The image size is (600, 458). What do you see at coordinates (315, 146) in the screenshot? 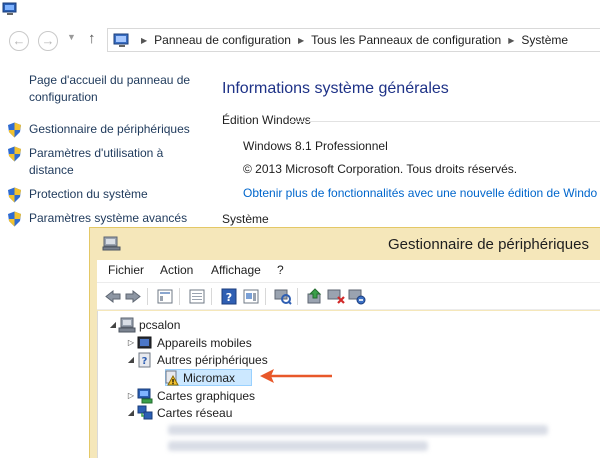
I see `os-name: Windows 8.1 Professionnel` at bounding box center [315, 146].